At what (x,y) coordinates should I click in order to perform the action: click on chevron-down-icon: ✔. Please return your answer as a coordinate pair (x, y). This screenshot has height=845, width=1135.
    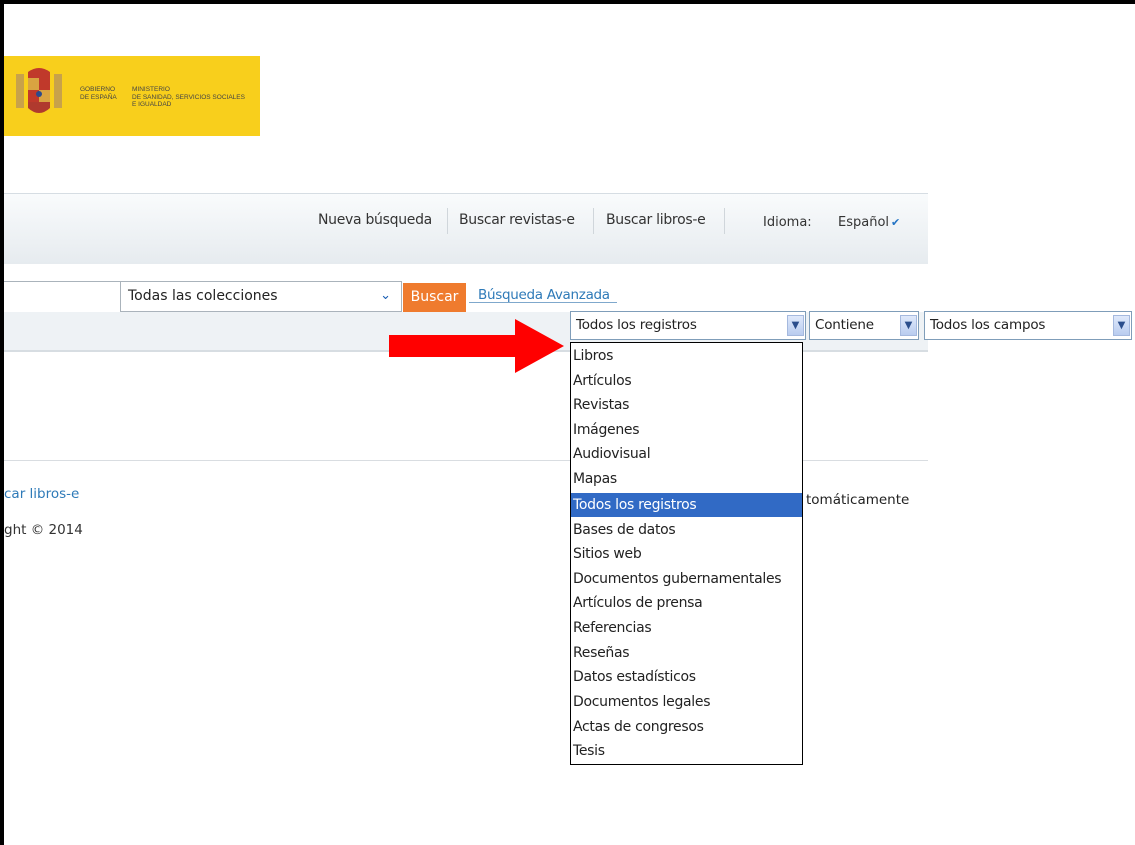
    Looking at the image, I should click on (896, 222).